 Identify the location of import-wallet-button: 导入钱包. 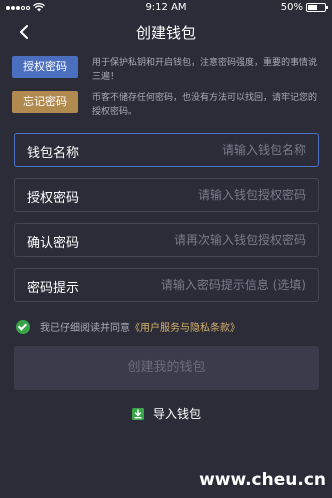
(166, 413).